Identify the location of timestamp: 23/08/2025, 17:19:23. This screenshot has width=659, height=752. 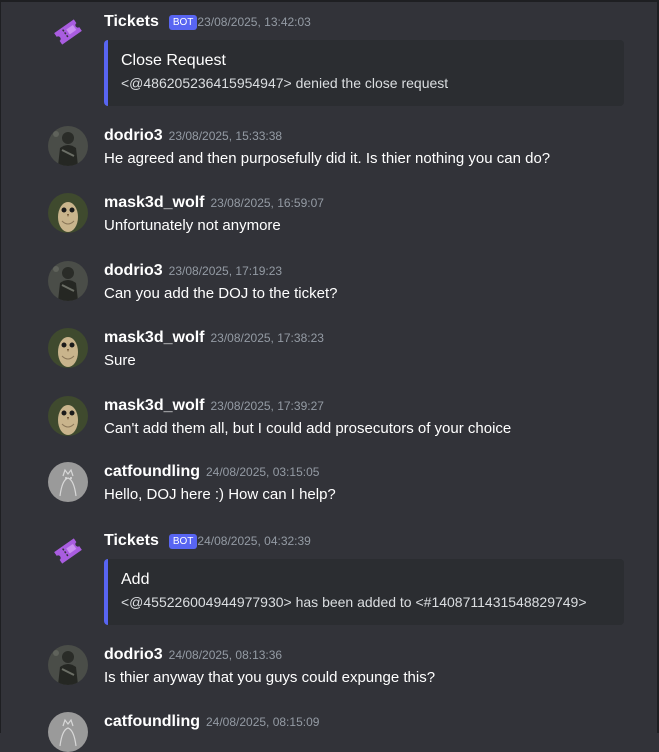
(225, 271).